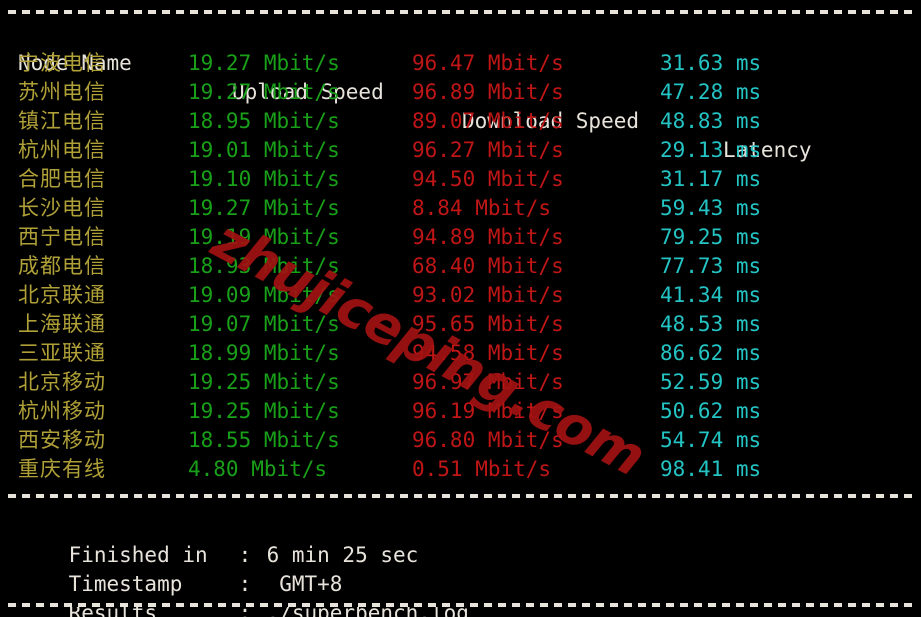 Image resolution: width=921 pixels, height=617 pixels. What do you see at coordinates (711, 150) in the screenshot?
I see `cell-latency: 29.13 ms` at bounding box center [711, 150].